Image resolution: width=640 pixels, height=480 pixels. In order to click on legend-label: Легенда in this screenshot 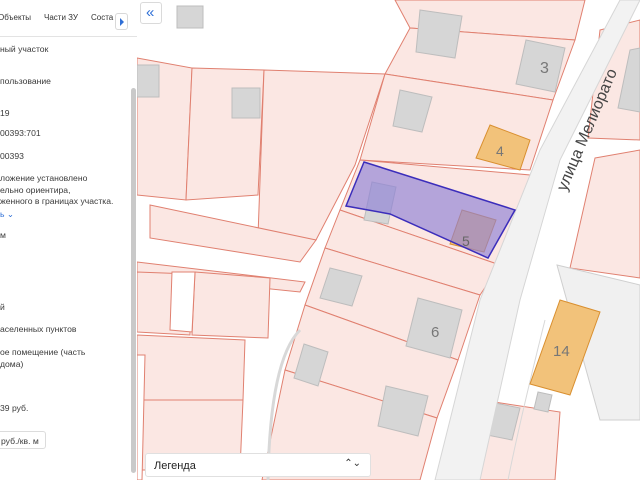, I will do `click(175, 466)`.